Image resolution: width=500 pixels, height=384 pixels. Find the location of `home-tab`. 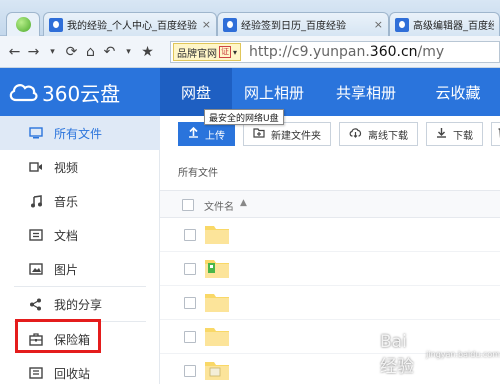

home-tab is located at coordinates (23, 24).